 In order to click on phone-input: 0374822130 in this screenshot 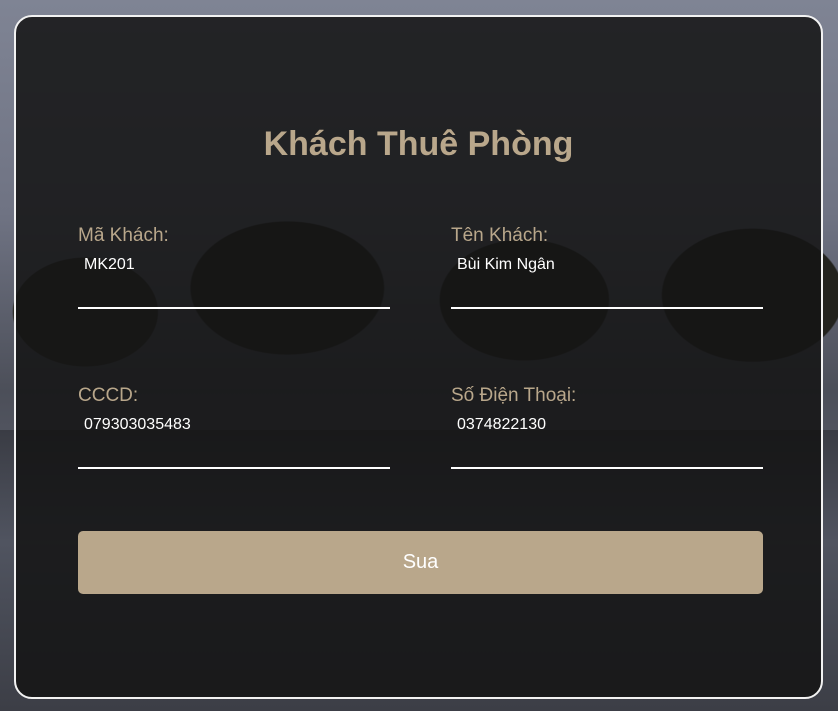, I will do `click(607, 425)`.